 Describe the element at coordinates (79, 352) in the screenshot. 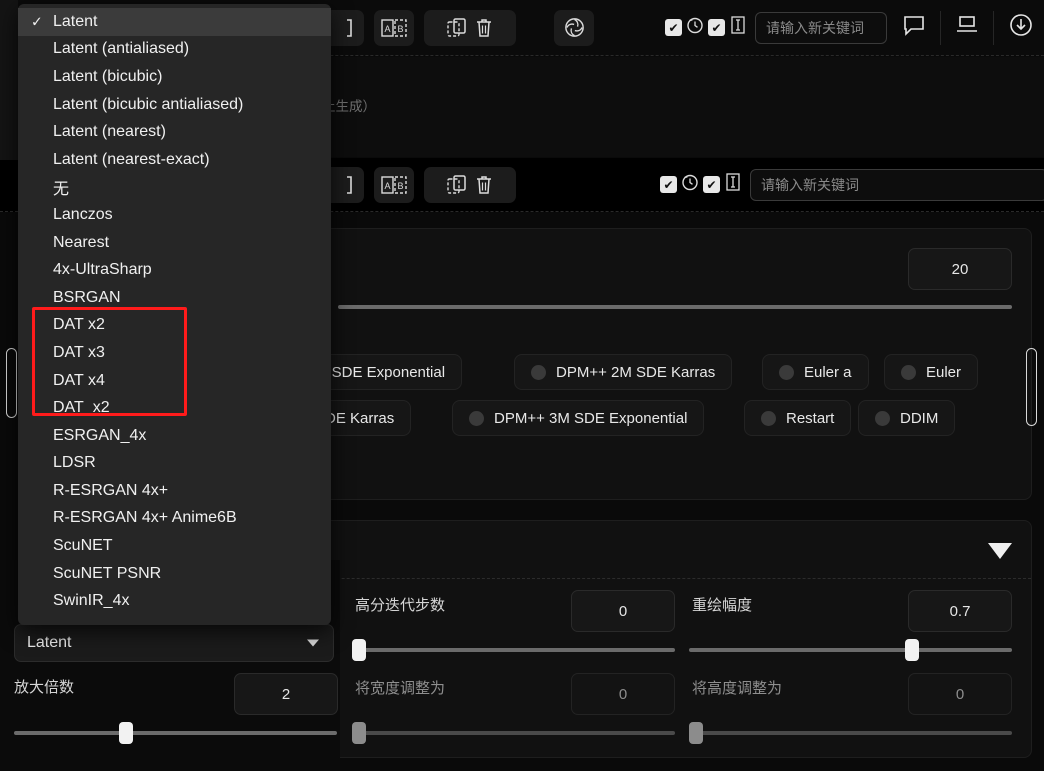

I see `dropdown-item-label: DAT x3` at that location.